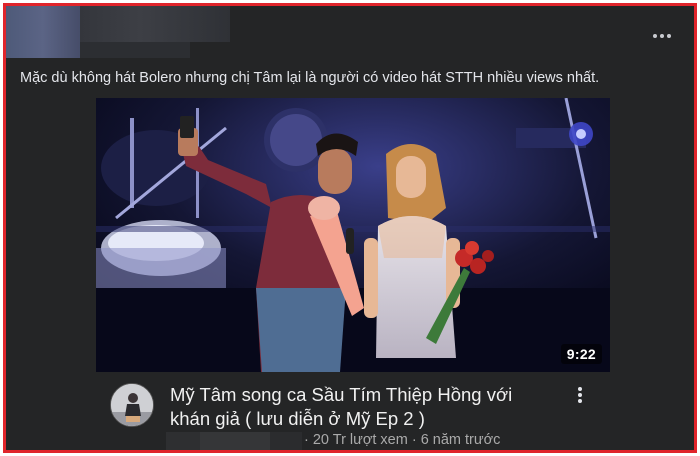  I want to click on video-meta-row: · 20 Tr lượt xem · 6 năm trước, so click(366, 440).